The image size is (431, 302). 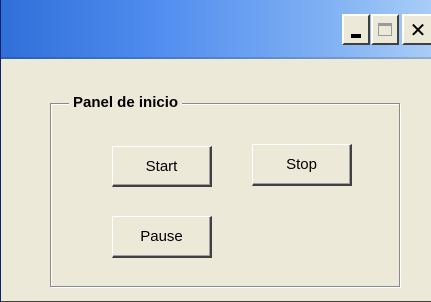 What do you see at coordinates (356, 35) in the screenshot?
I see `minimize-icon` at bounding box center [356, 35].